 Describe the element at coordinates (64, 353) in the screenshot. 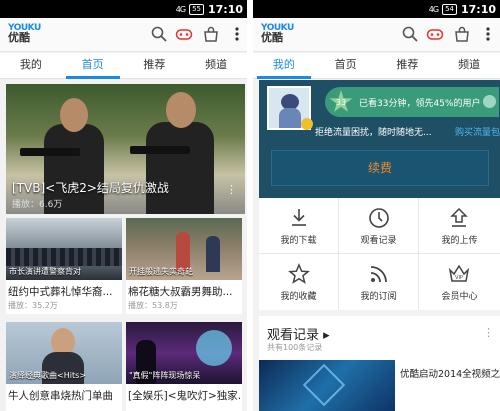

I see `video-thumbnail: 演绎经典歌曲<Hits>` at that location.